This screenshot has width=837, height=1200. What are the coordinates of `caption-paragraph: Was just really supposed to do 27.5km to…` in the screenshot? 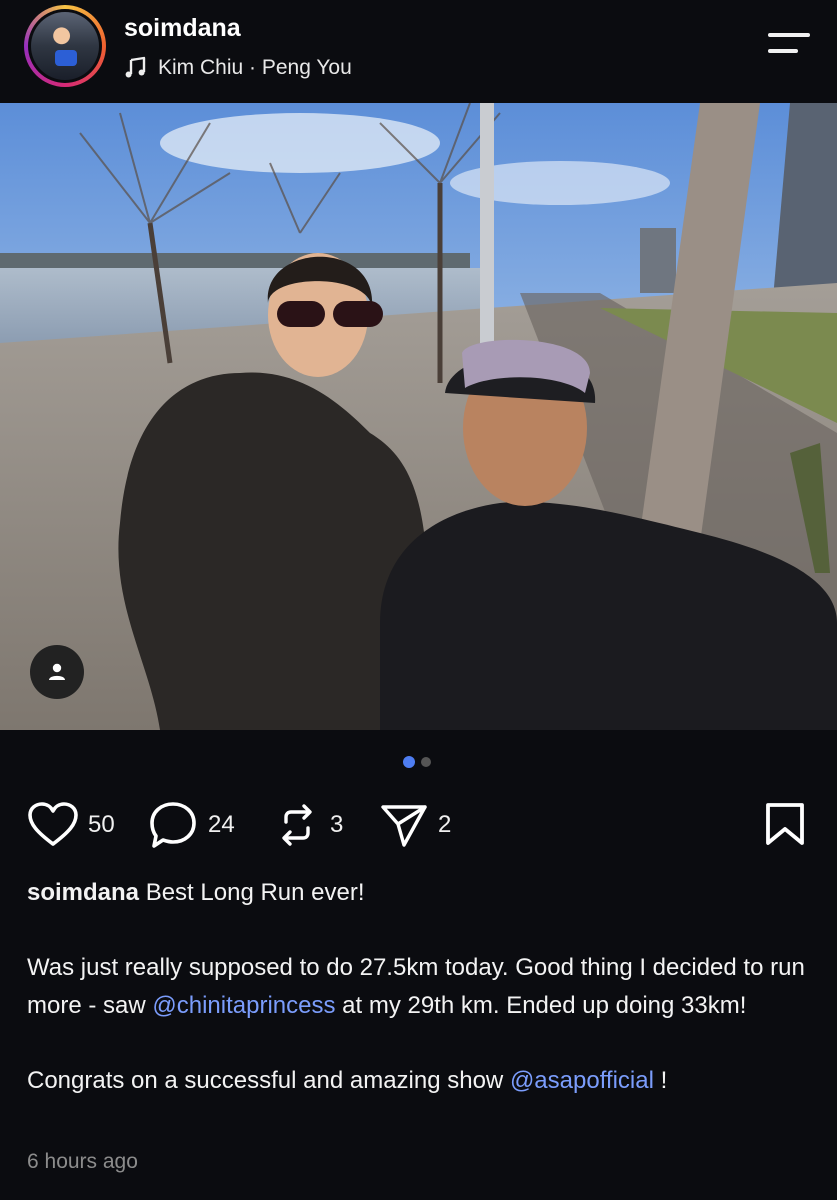 It's located at (422, 987).